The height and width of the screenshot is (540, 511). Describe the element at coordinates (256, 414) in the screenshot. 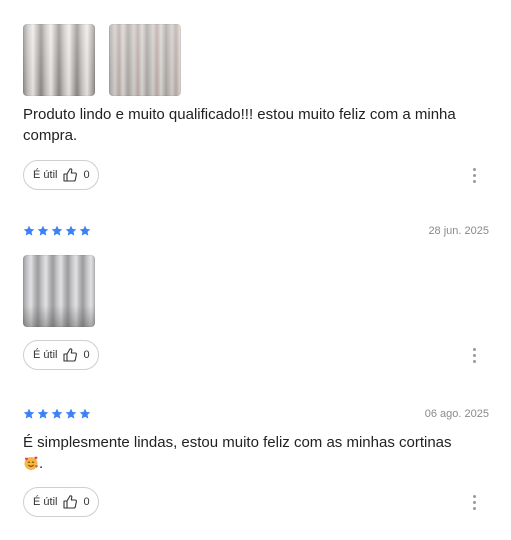

I see `rating-row: 06 ago. 2025` at that location.